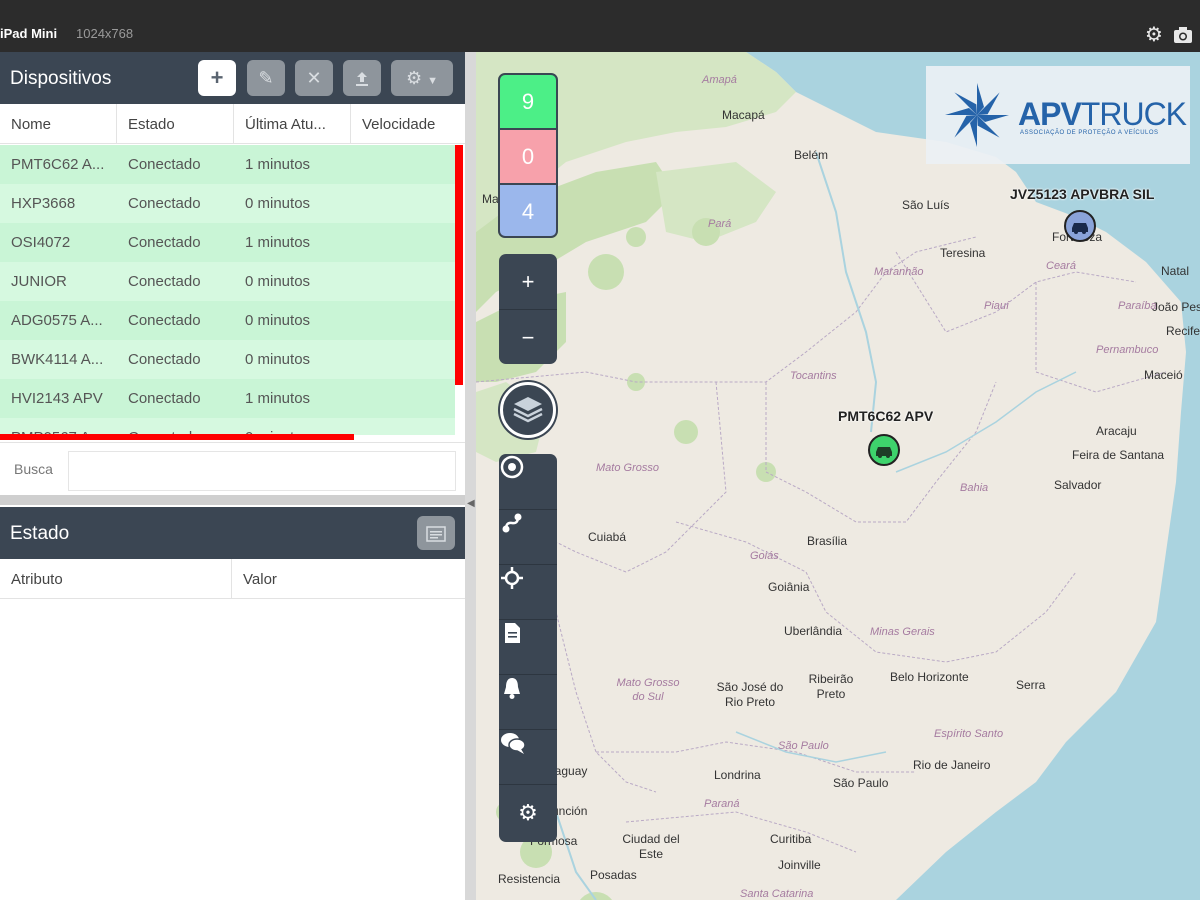 The height and width of the screenshot is (900, 1200). What do you see at coordinates (613, 875) in the screenshot?
I see `city-label: Posadas` at bounding box center [613, 875].